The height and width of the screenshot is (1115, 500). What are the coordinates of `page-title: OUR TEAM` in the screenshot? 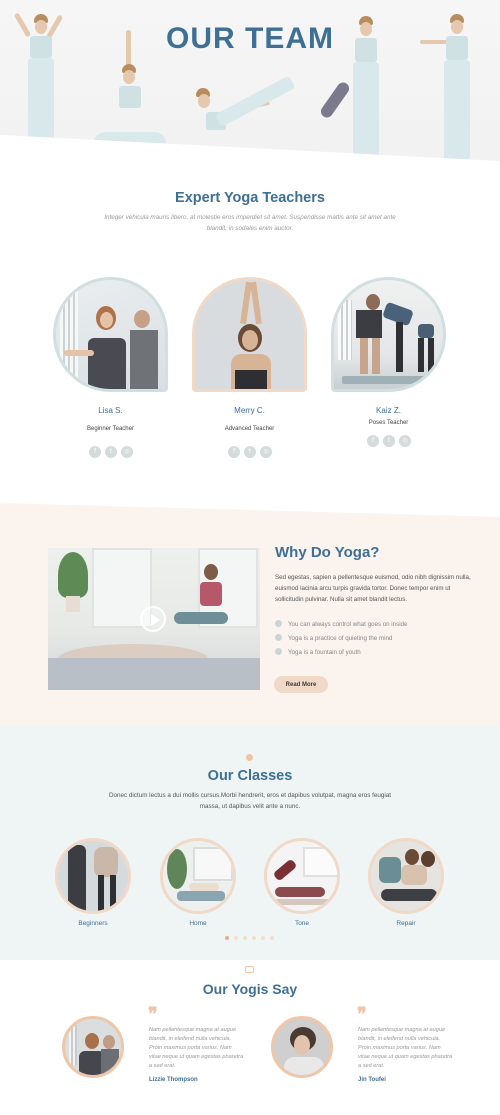 It's located at (250, 38).